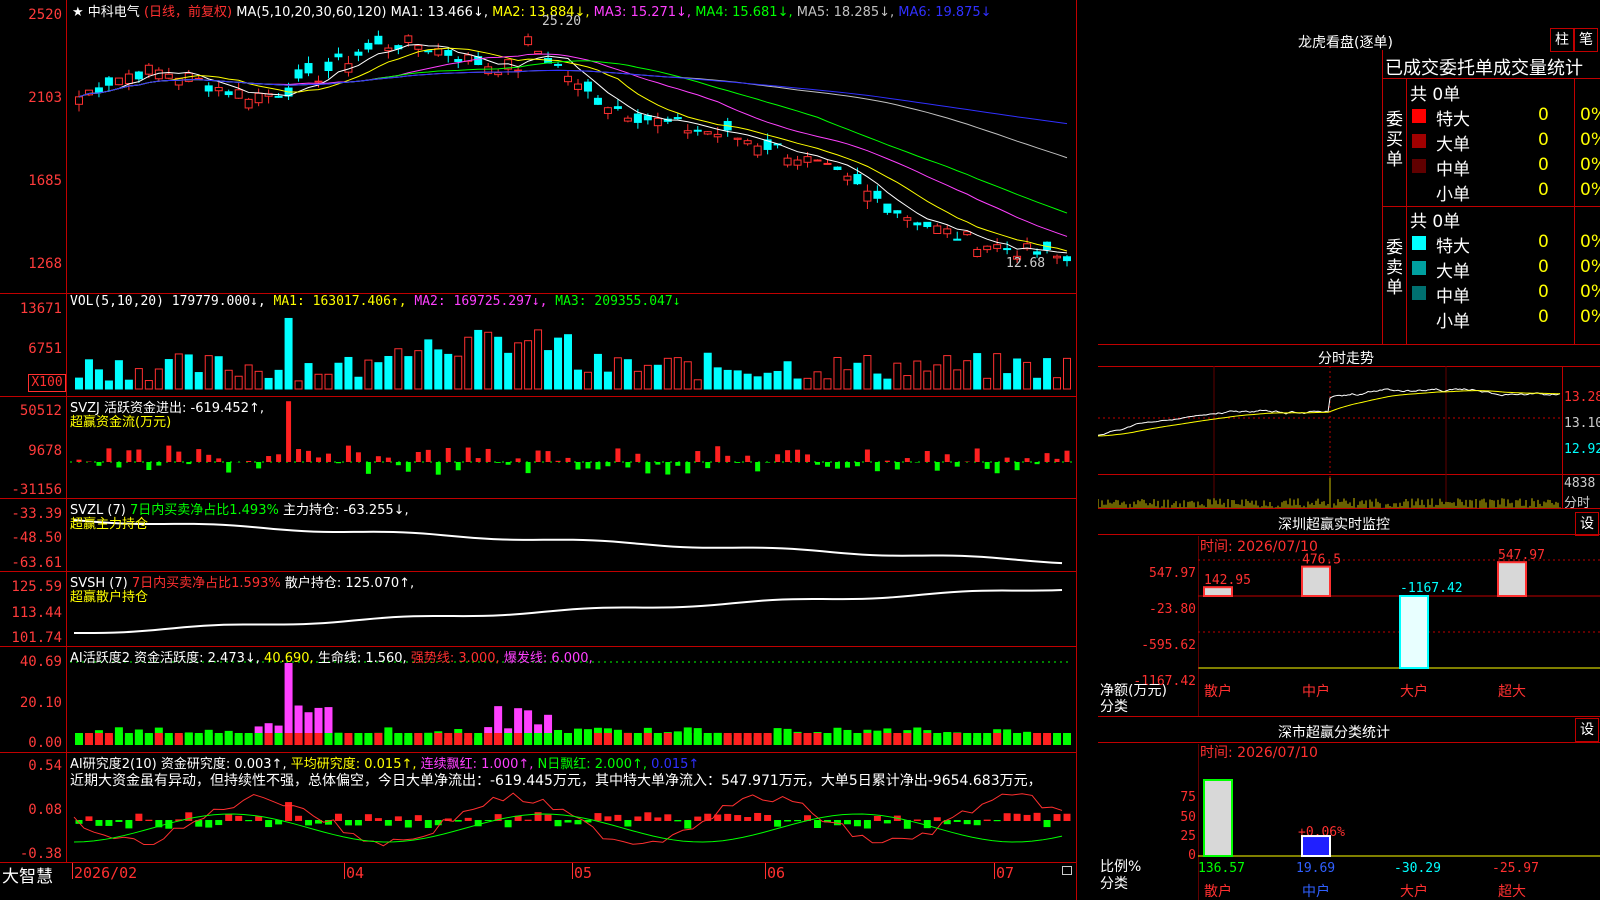 This screenshot has height=900, width=1600. Describe the element at coordinates (289, 658) in the screenshot. I see `ai2-value2: 40.690,` at that location.